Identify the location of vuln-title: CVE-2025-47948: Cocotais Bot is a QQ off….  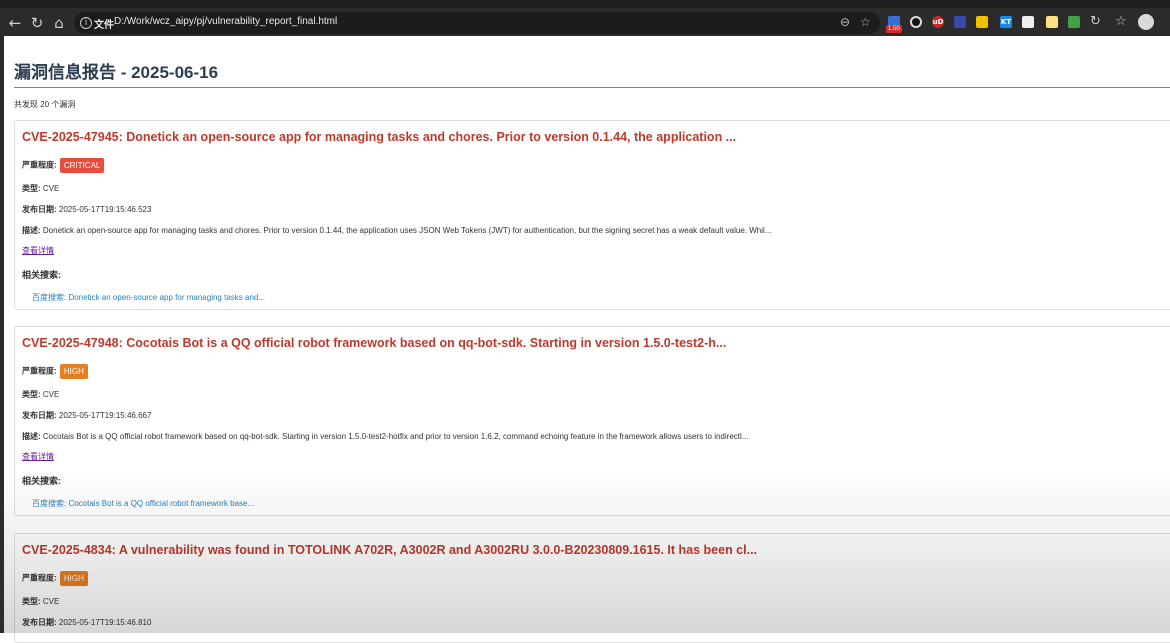
(374, 343).